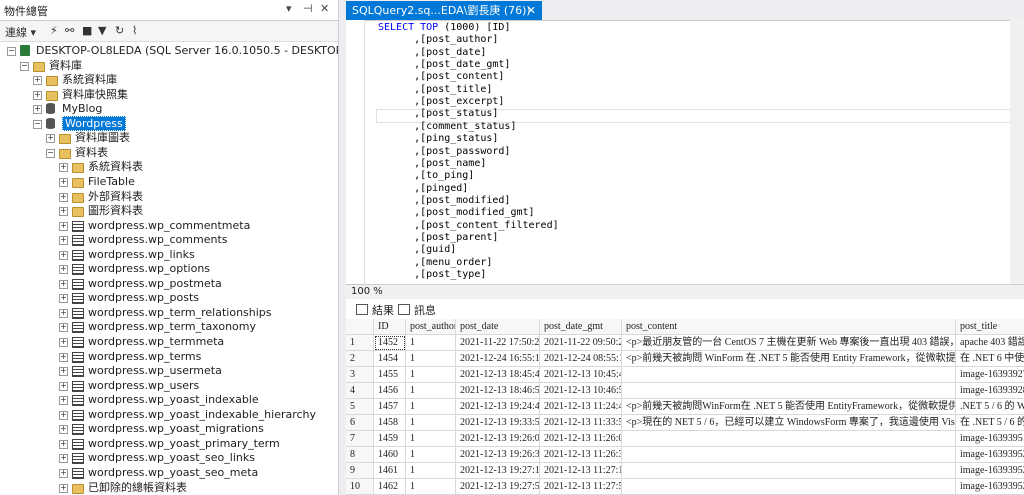 This screenshot has height=495, width=1024. What do you see at coordinates (169, 80) in the screenshot?
I see `tree-node: + 系統資料庫` at bounding box center [169, 80].